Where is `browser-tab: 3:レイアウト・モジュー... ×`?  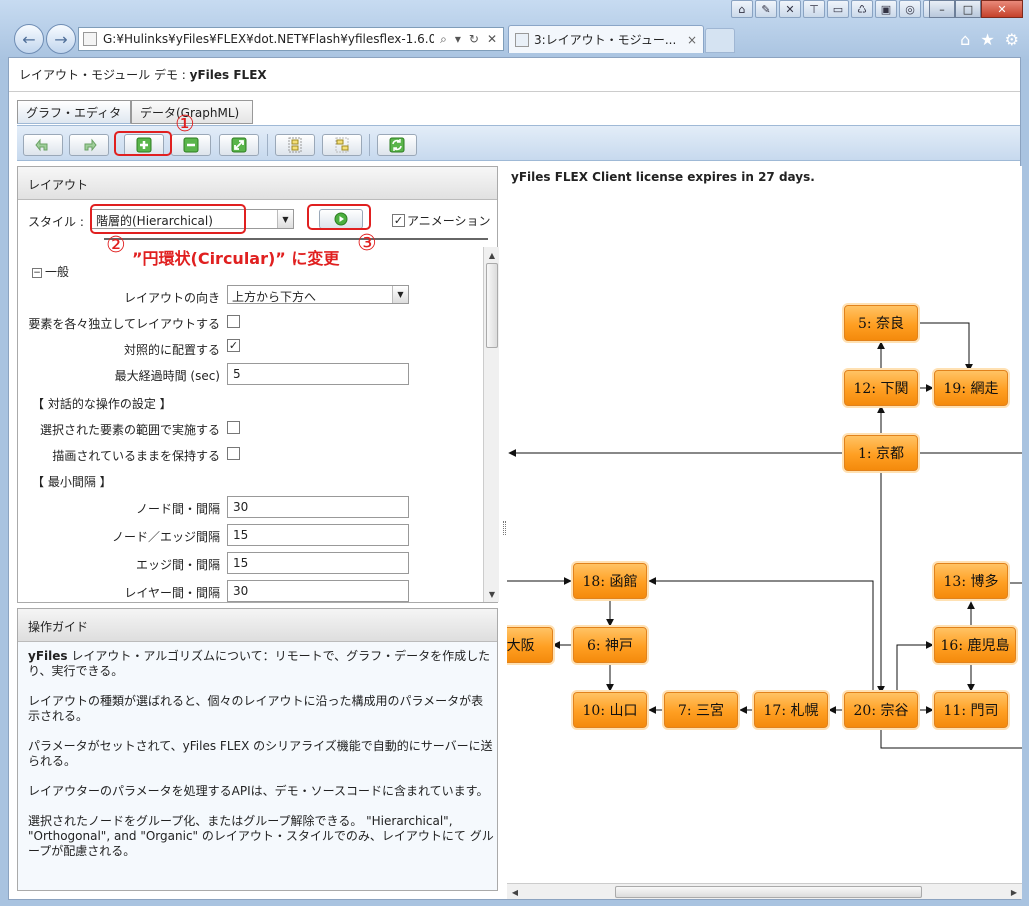 browser-tab: 3:レイアウト・モジュー... × is located at coordinates (606, 39).